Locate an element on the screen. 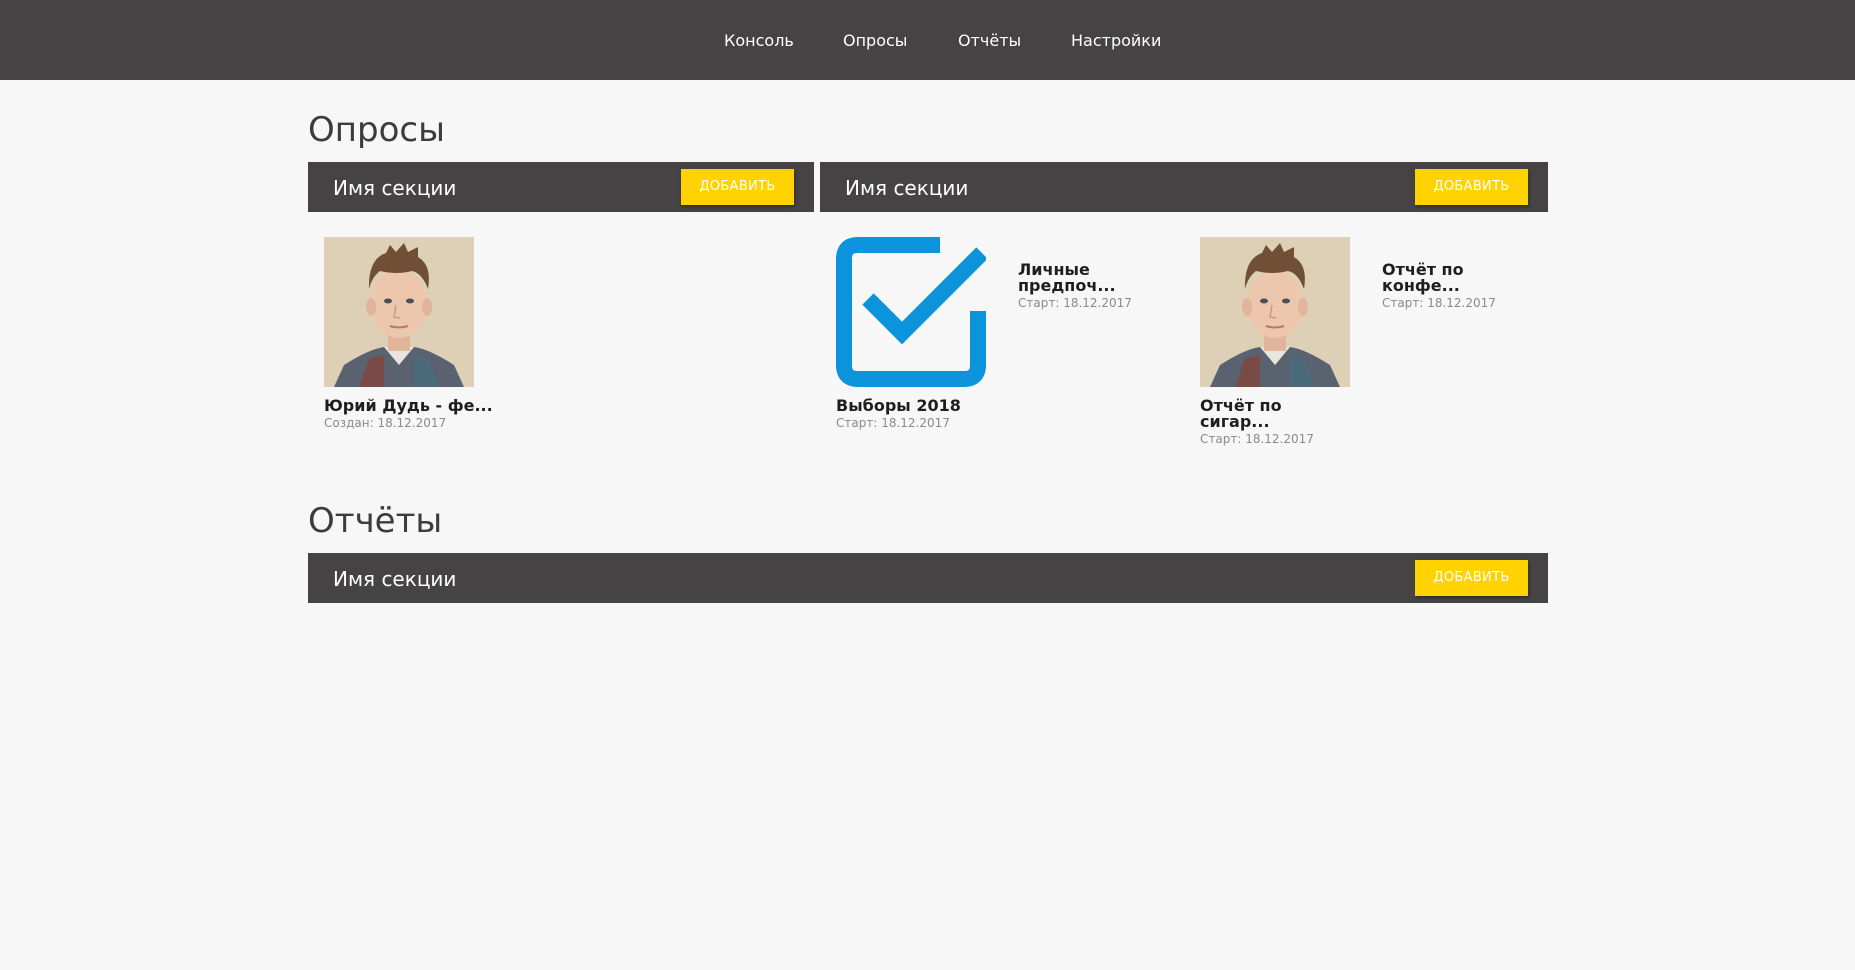 The width and height of the screenshot is (1855, 970). top-nav-bar: Консоль Опросы Отчёты Настройки is located at coordinates (927, 40).